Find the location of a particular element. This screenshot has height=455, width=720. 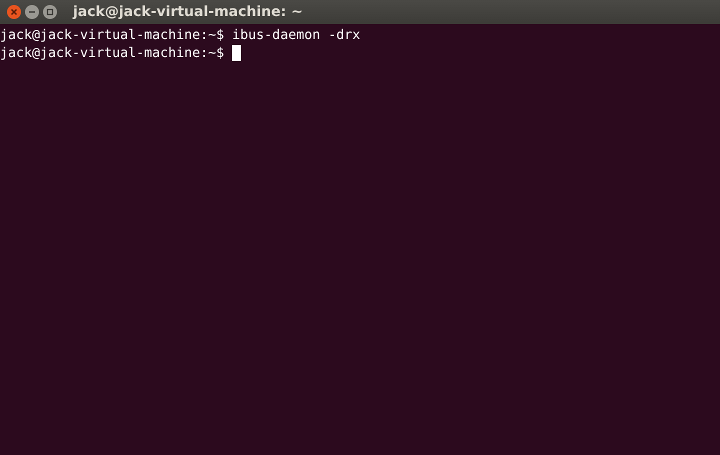

terminal-line: jack@jack-virtual-machine:~$ ibus-daemon -drx is located at coordinates (180, 35).